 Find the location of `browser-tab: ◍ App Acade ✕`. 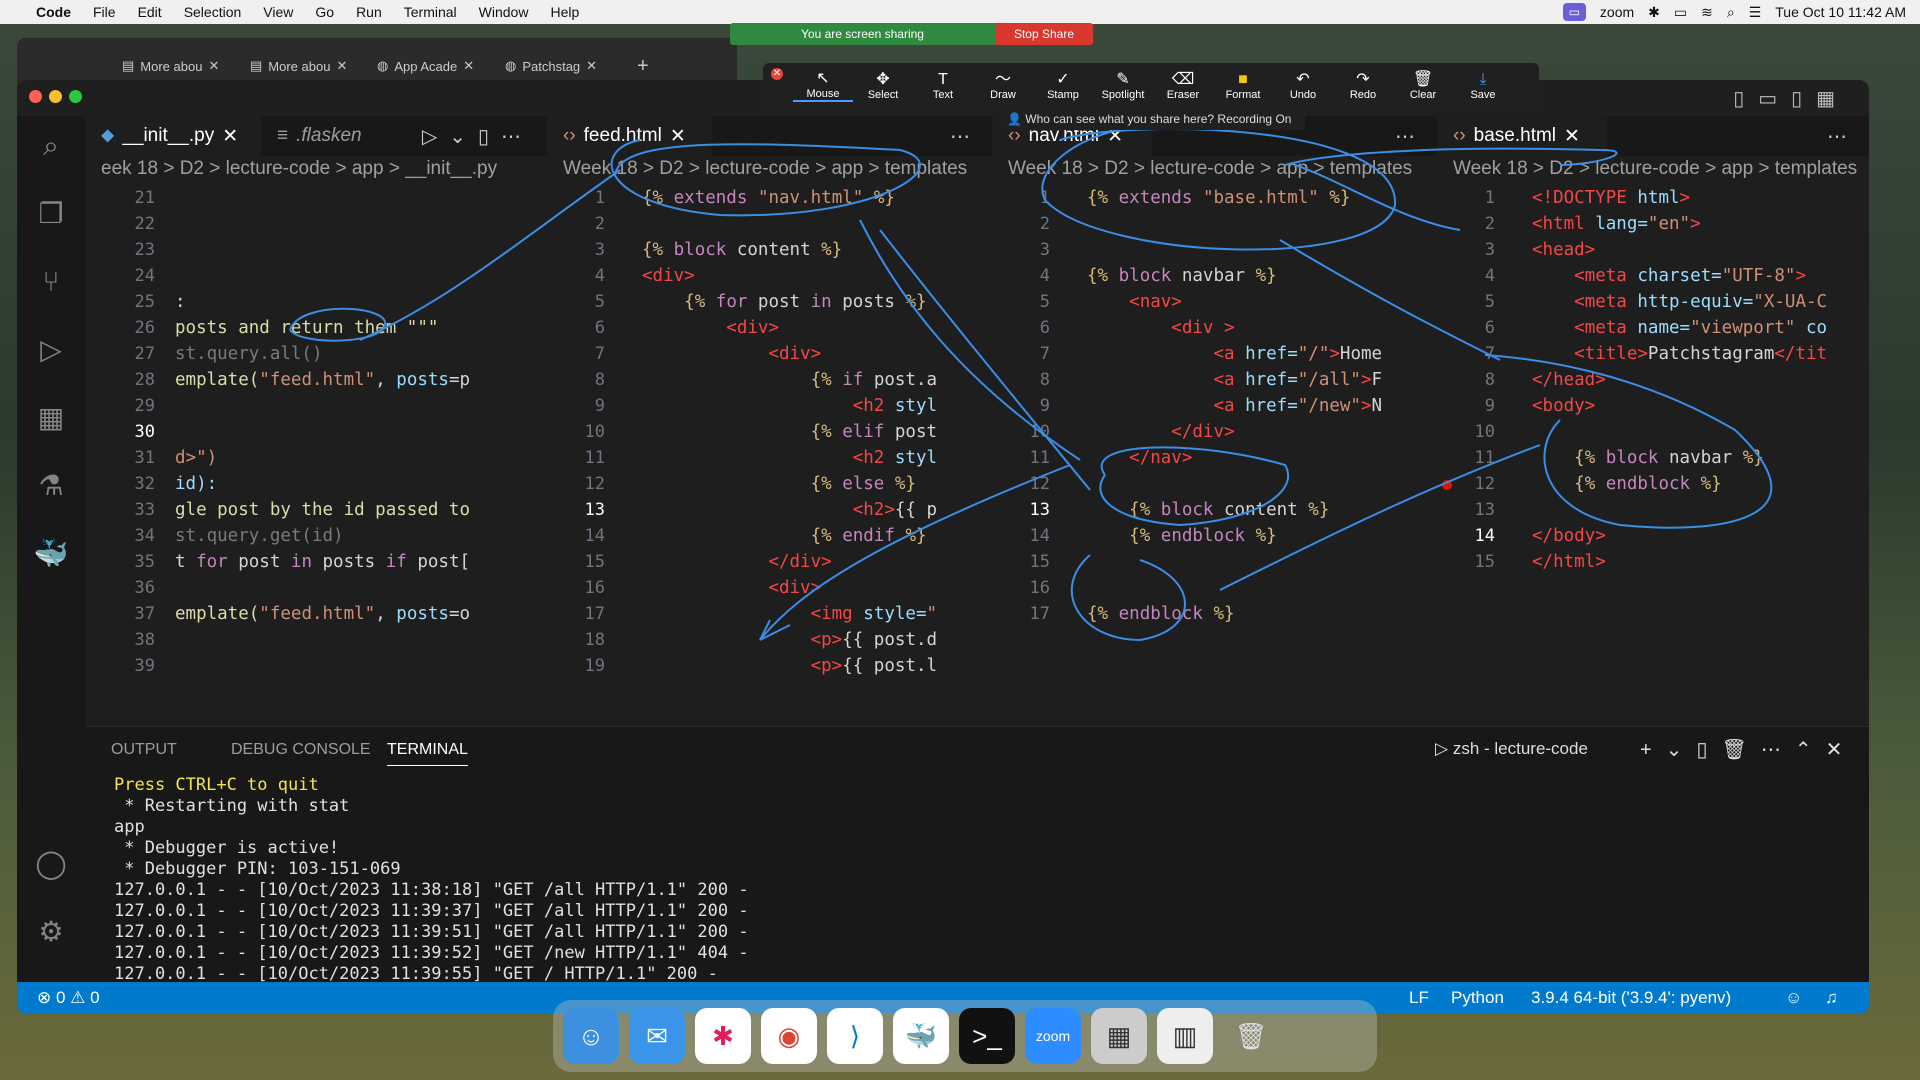

browser-tab: ◍ App Acade ✕ is located at coordinates (425, 66).